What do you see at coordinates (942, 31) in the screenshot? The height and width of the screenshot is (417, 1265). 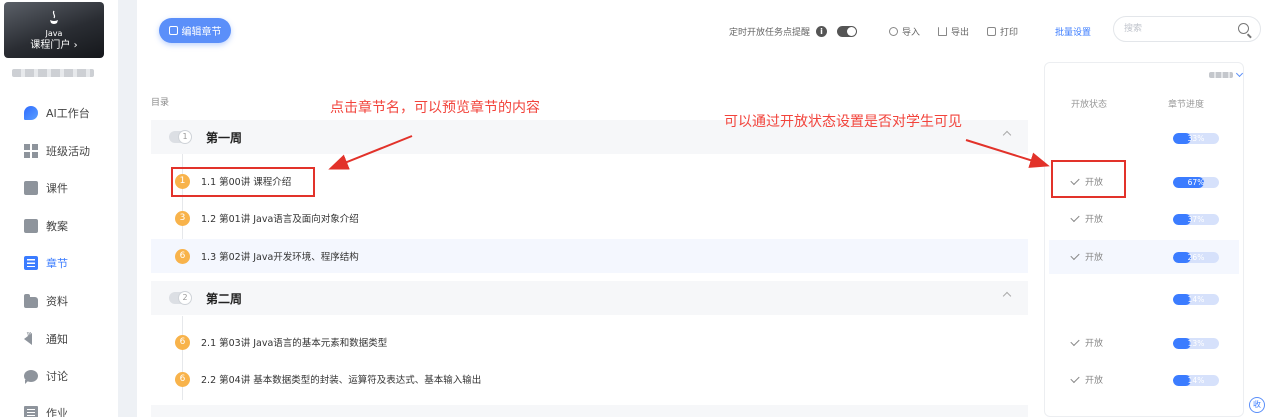 I see `export-icon` at bounding box center [942, 31].